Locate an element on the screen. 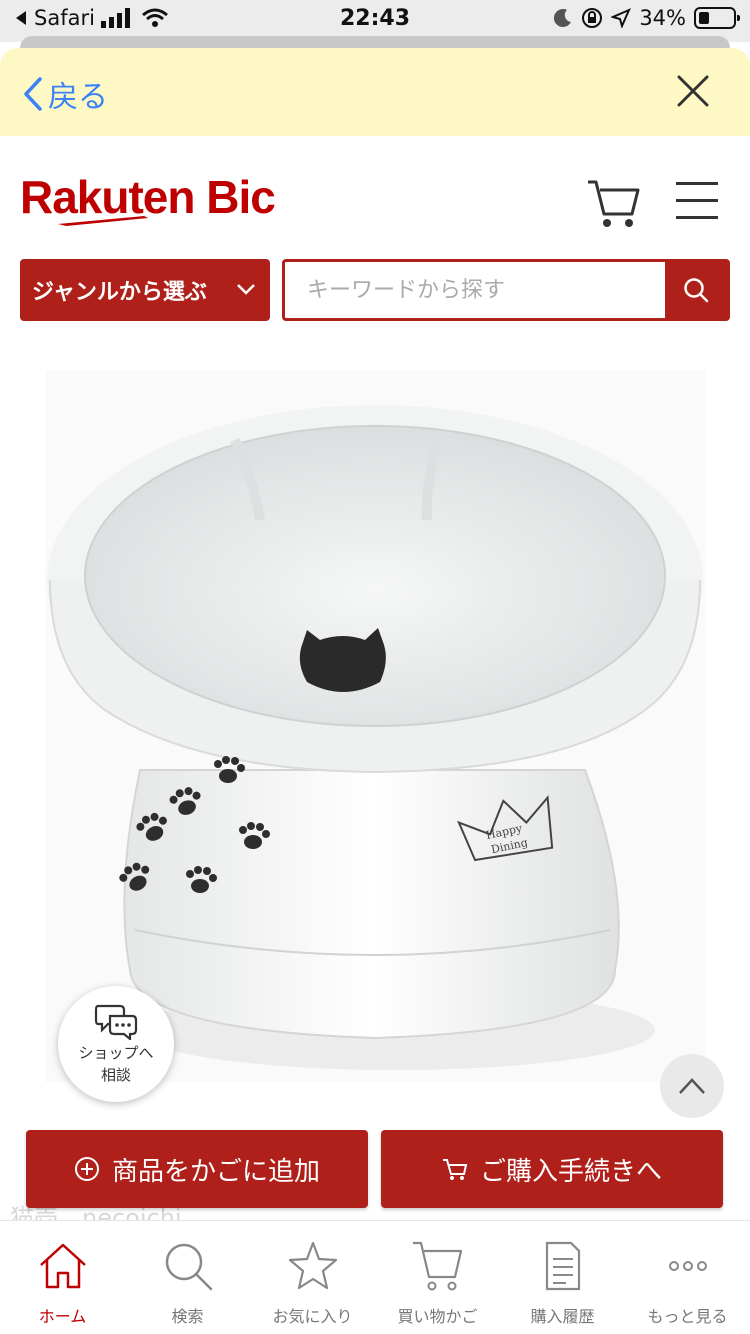 The image size is (750, 1334). chat-bubble-icon is located at coordinates (116, 1022).